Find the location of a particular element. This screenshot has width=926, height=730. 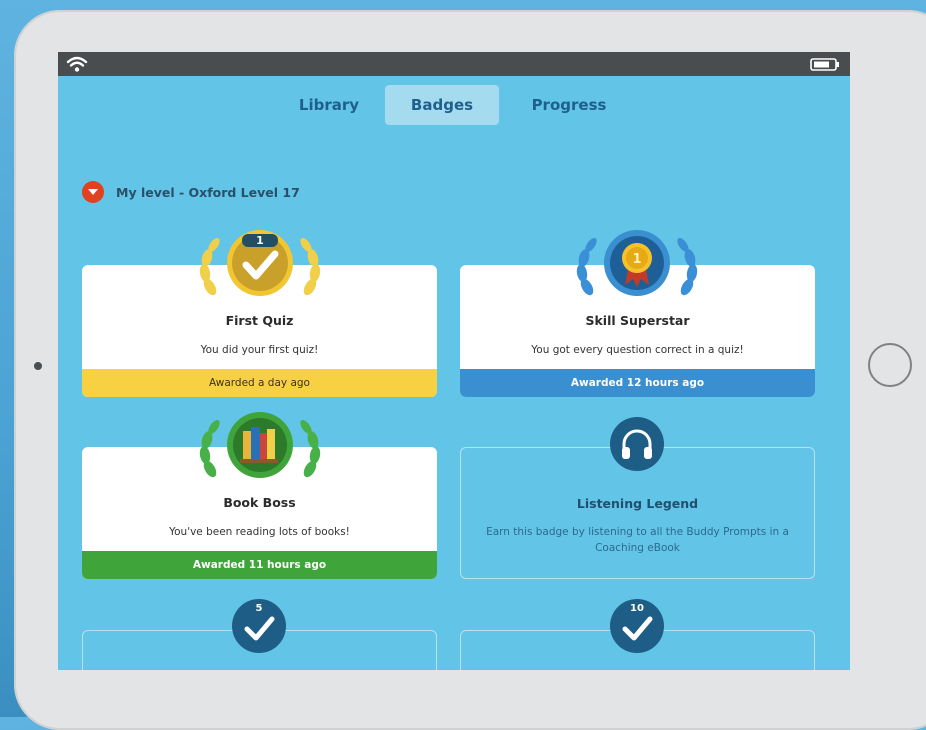

tab-progress: Progress is located at coordinates (569, 105).